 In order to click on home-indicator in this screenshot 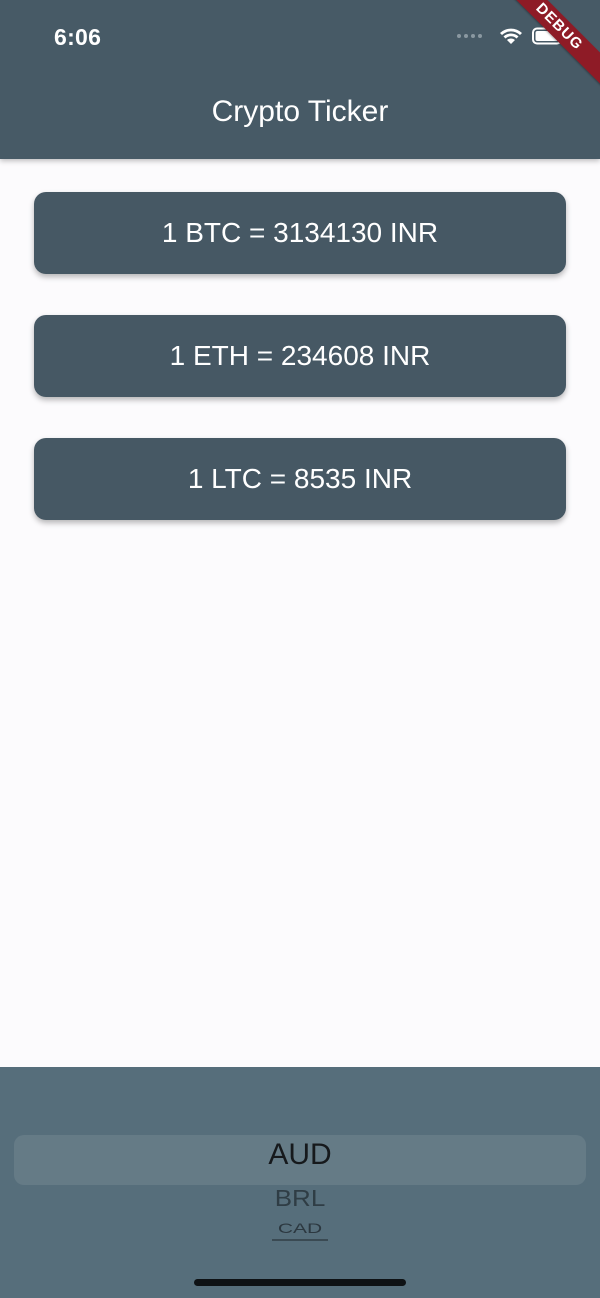, I will do `click(300, 1282)`.